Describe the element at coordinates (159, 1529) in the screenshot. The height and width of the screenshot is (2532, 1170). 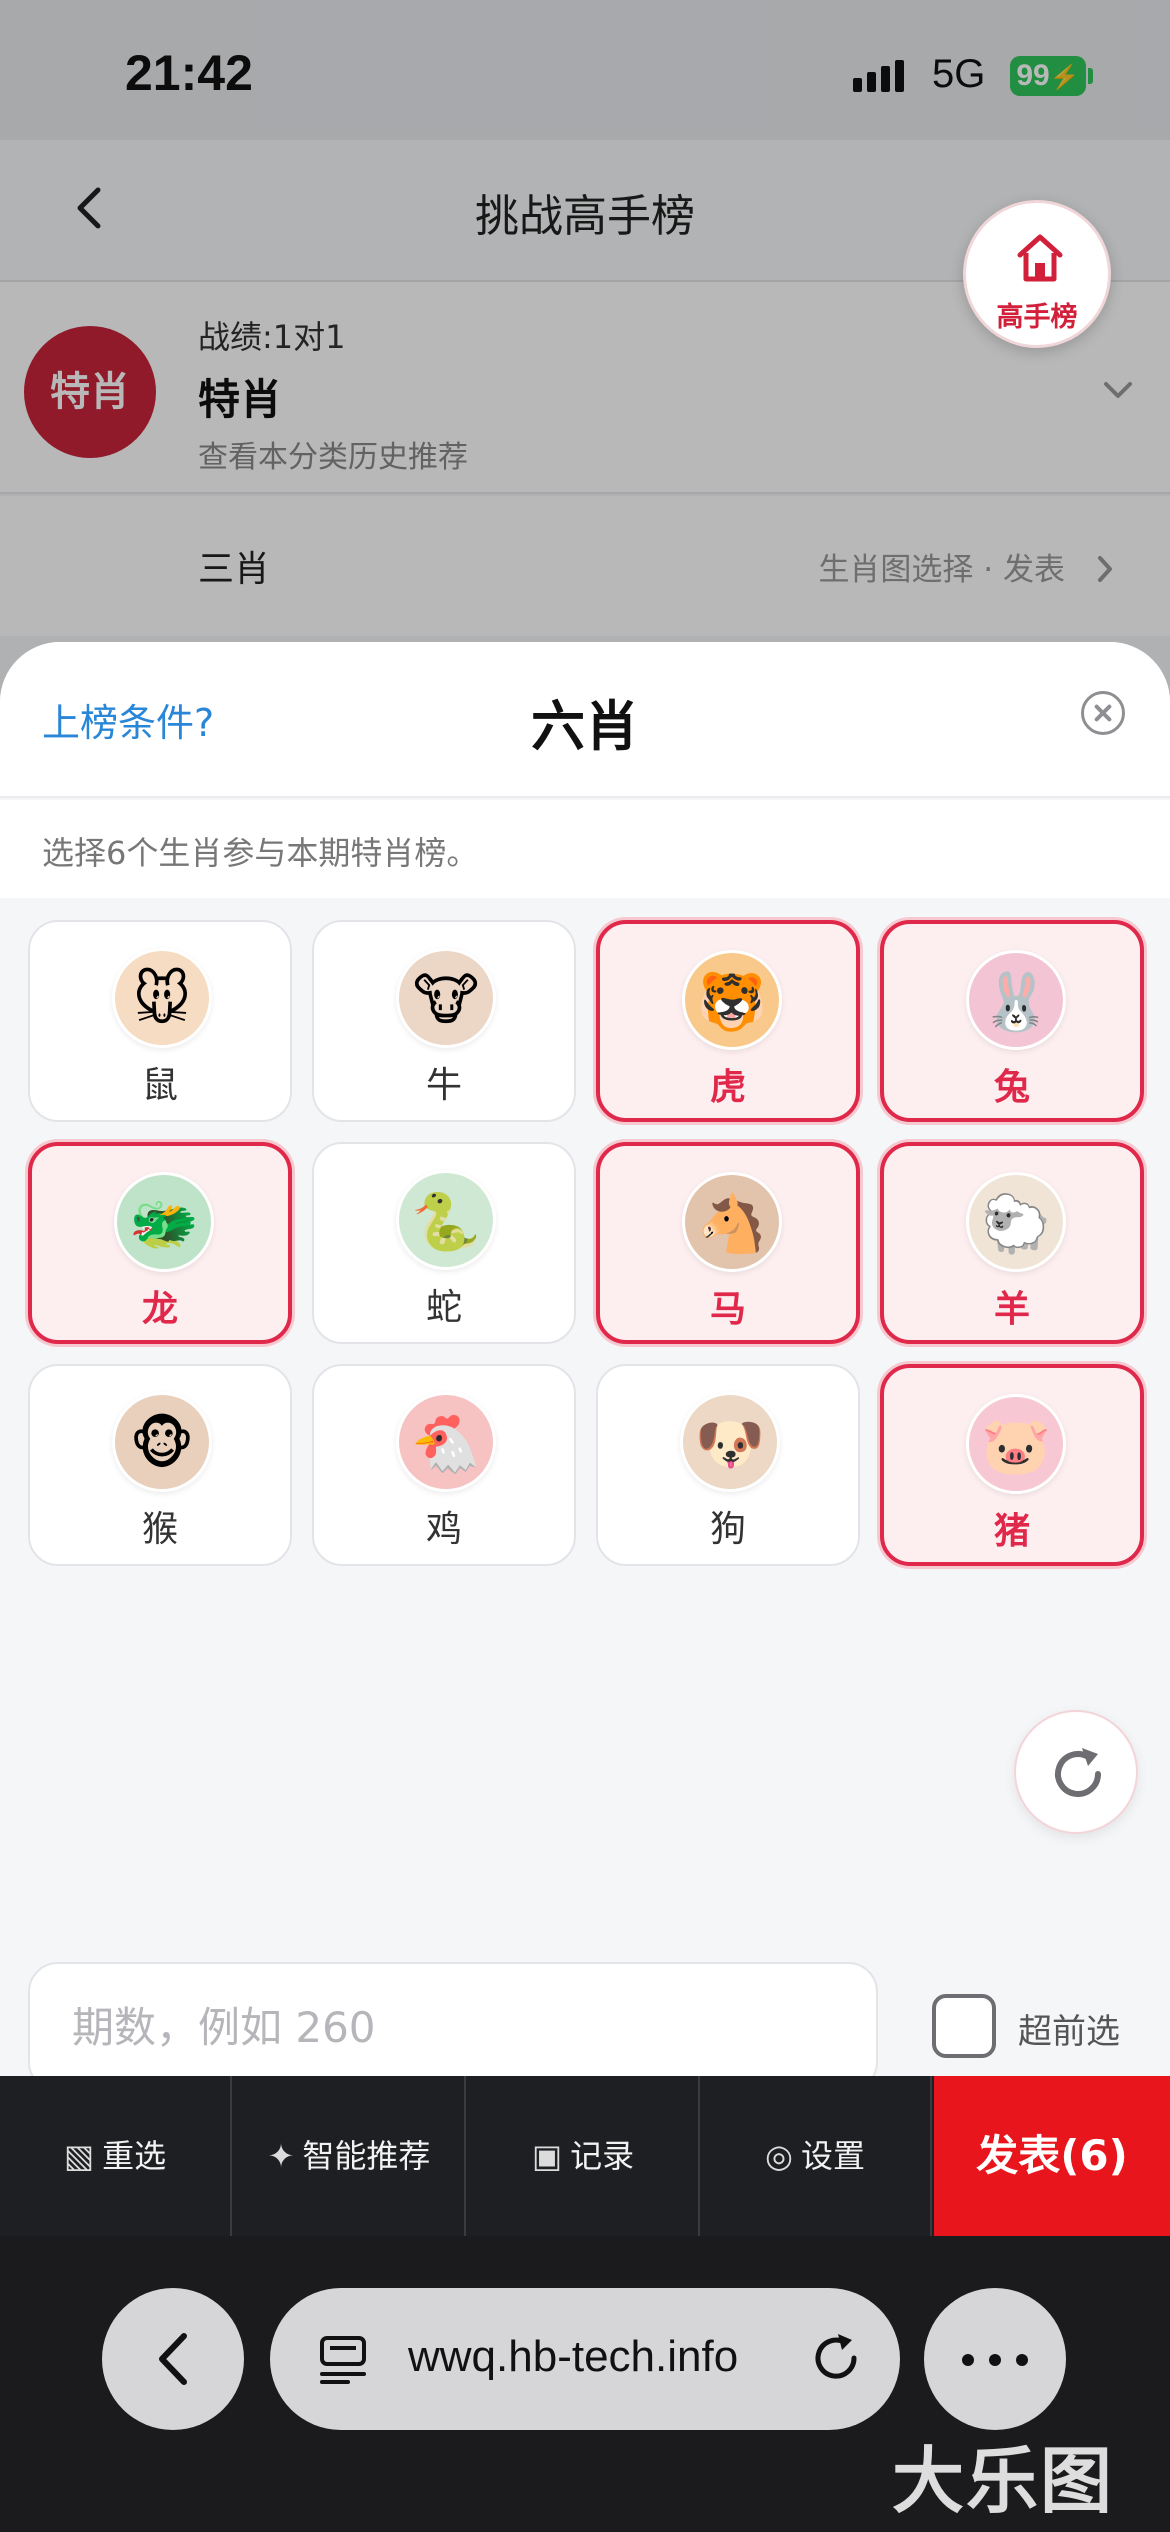
I see `zodiac-label: 猴` at that location.